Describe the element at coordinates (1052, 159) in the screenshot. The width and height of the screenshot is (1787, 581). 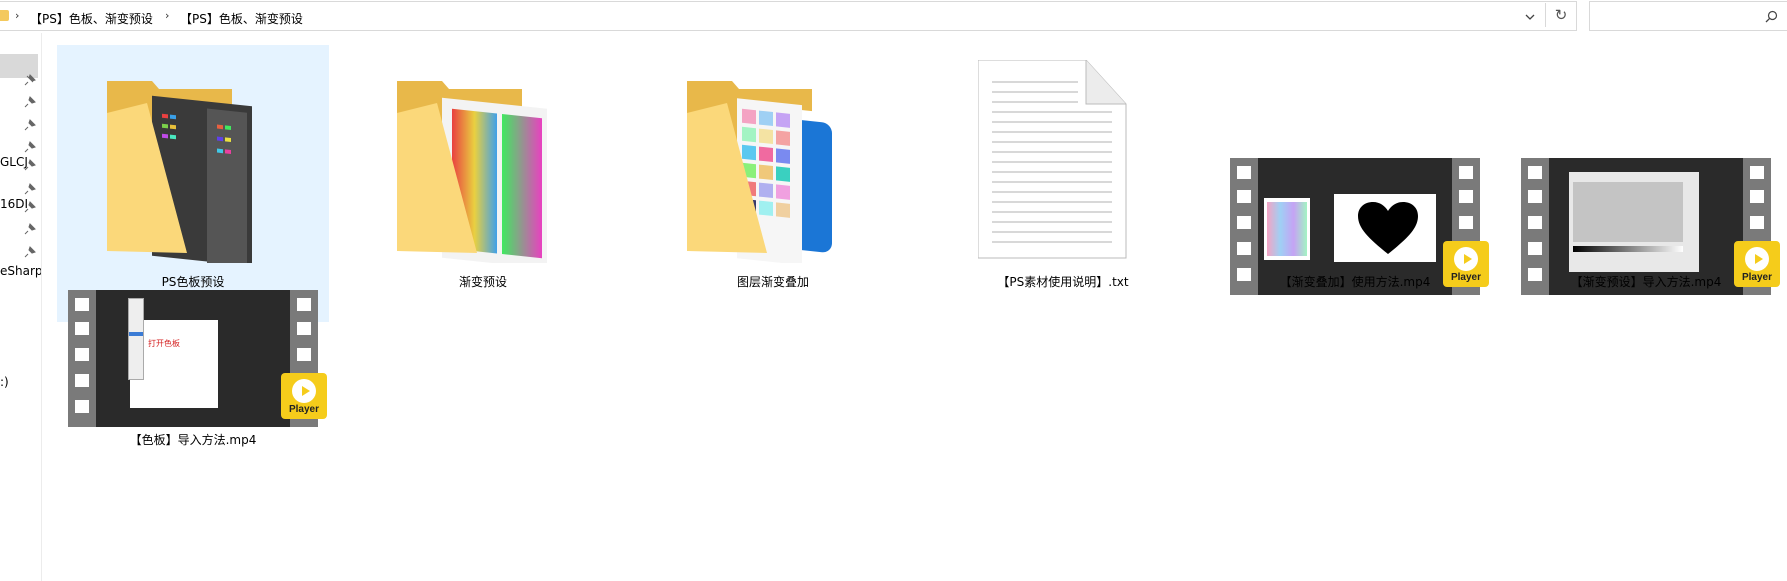
I see `text-file-icon` at that location.